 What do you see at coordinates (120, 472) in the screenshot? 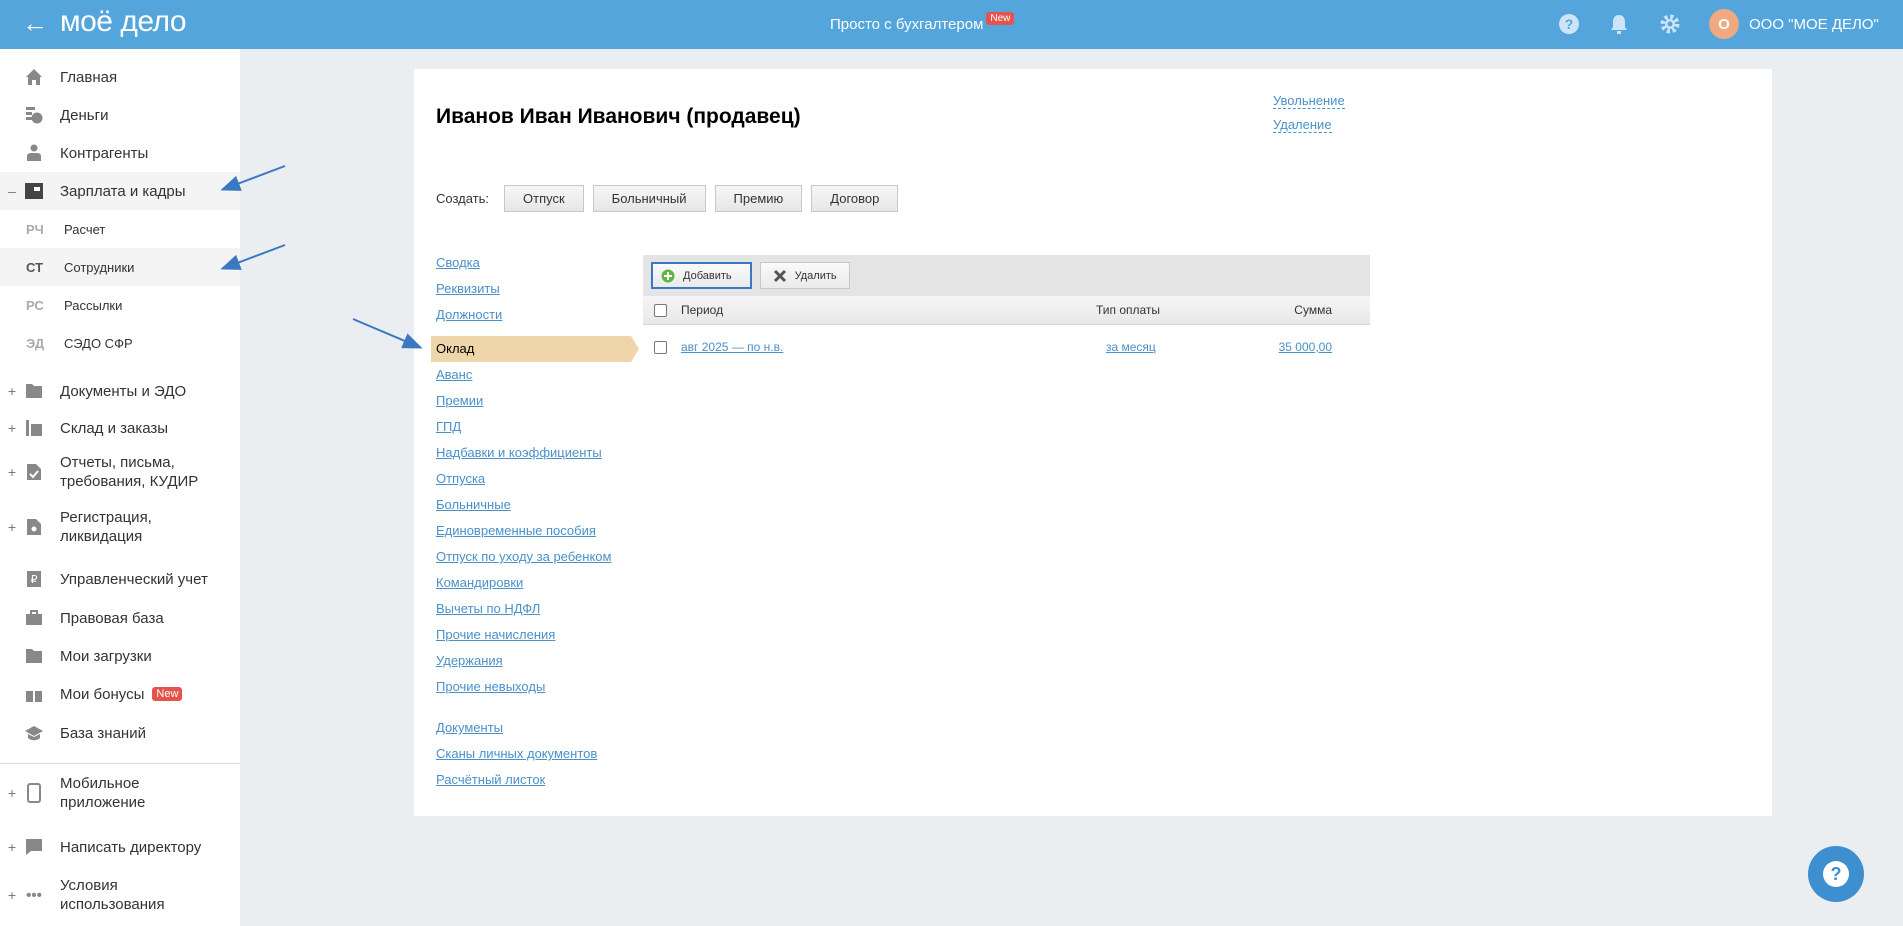
I see `sidebar-item-reports: + Отчеты, письма, требования, КУДИР` at bounding box center [120, 472].